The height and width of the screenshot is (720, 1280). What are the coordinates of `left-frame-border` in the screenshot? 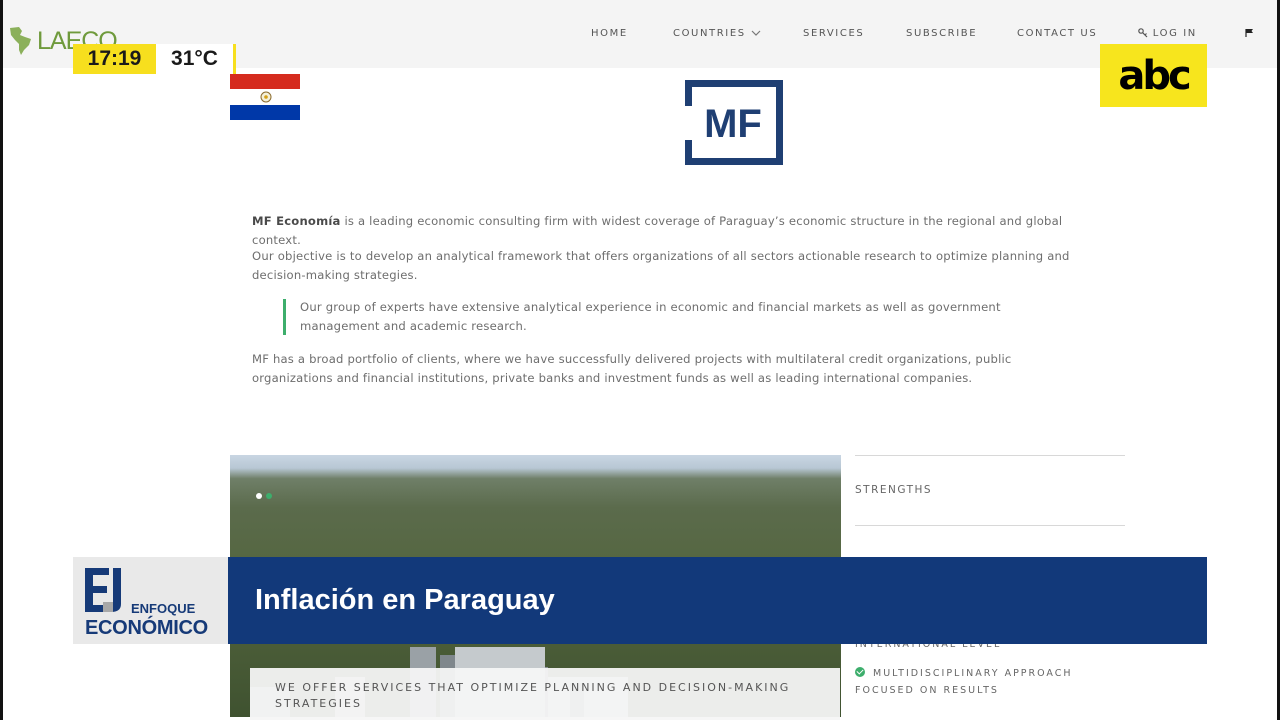 It's located at (1, 360).